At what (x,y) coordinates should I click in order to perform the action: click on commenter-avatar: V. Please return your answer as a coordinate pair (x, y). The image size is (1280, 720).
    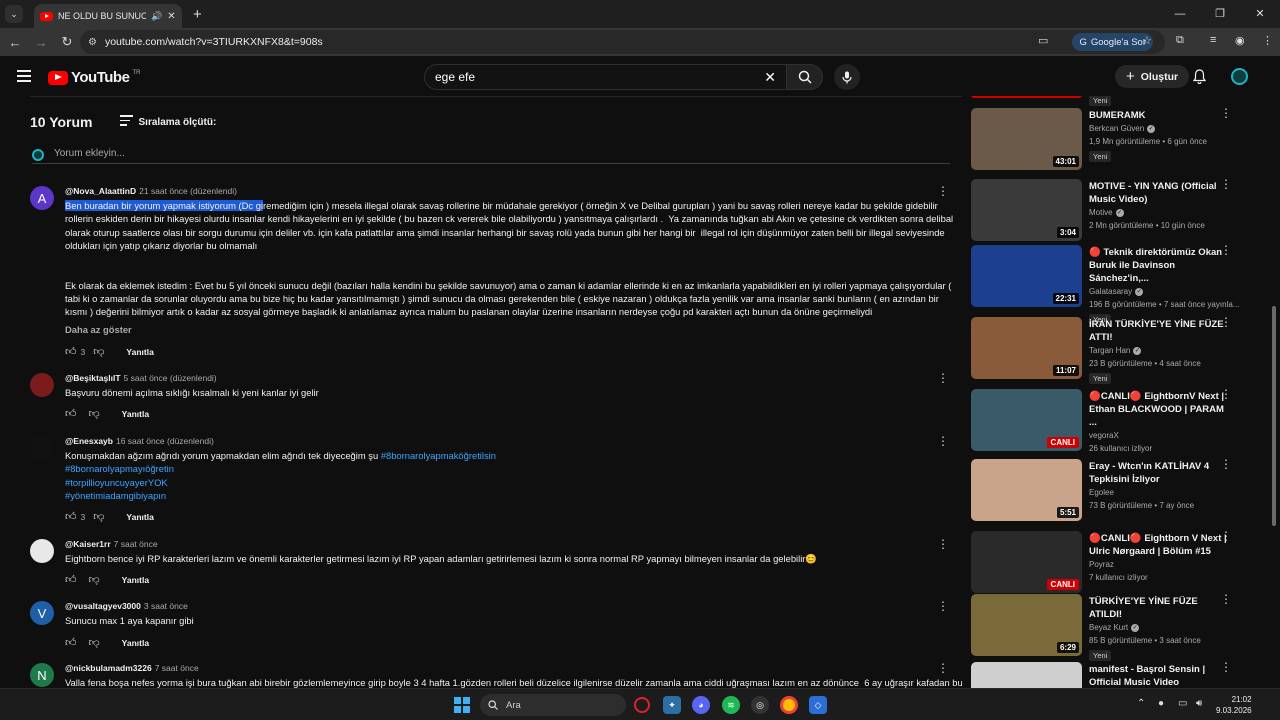
    Looking at the image, I should click on (42, 613).